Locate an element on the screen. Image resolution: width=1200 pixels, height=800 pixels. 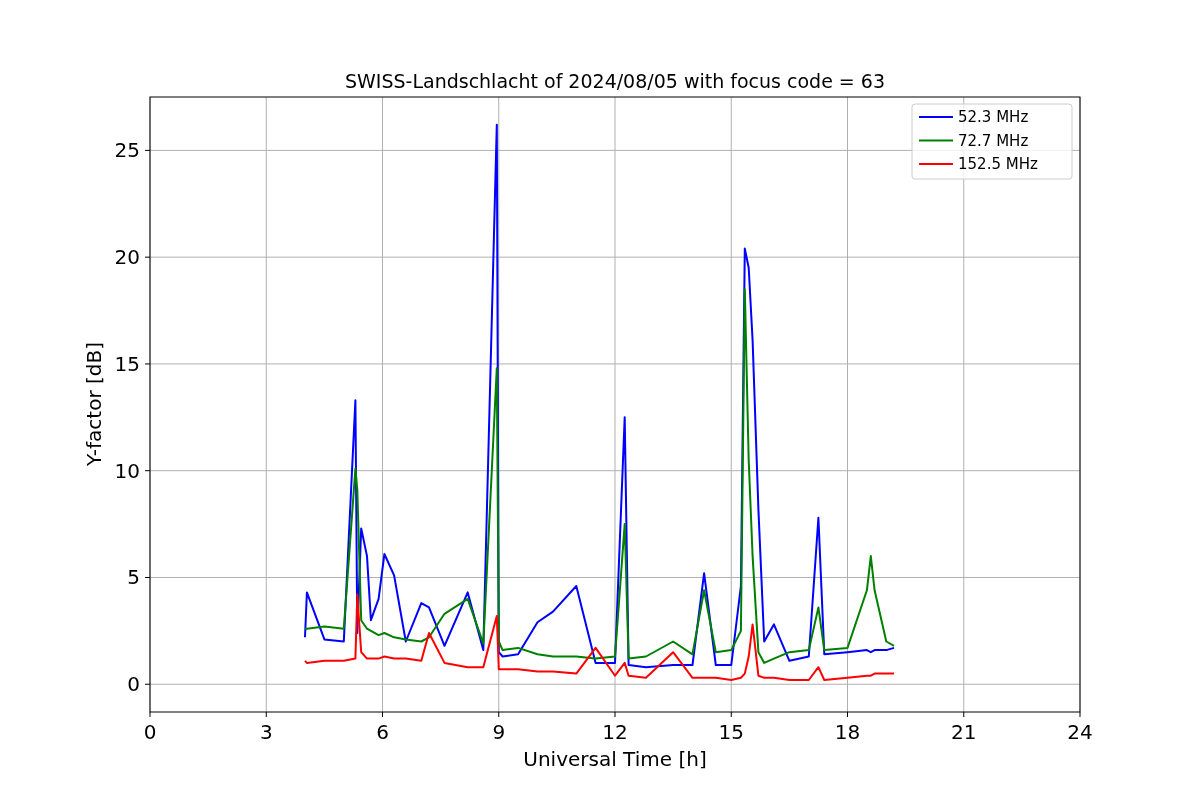
x-tick-label: 12 is located at coordinates (615, 732).